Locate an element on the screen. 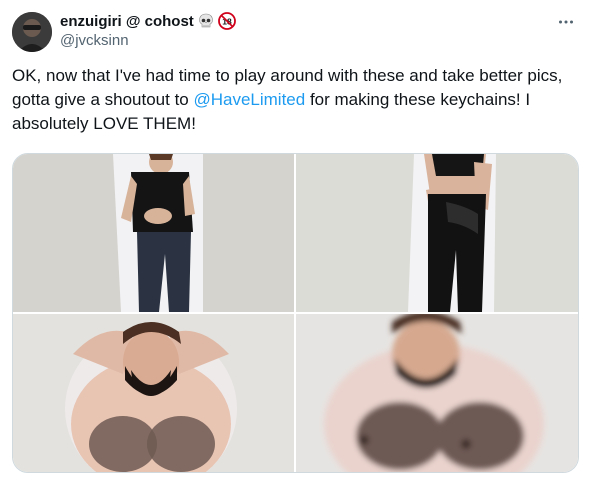 This screenshot has height=480, width=592. author-display-name: enzuigiri @ cohost is located at coordinates (127, 21).